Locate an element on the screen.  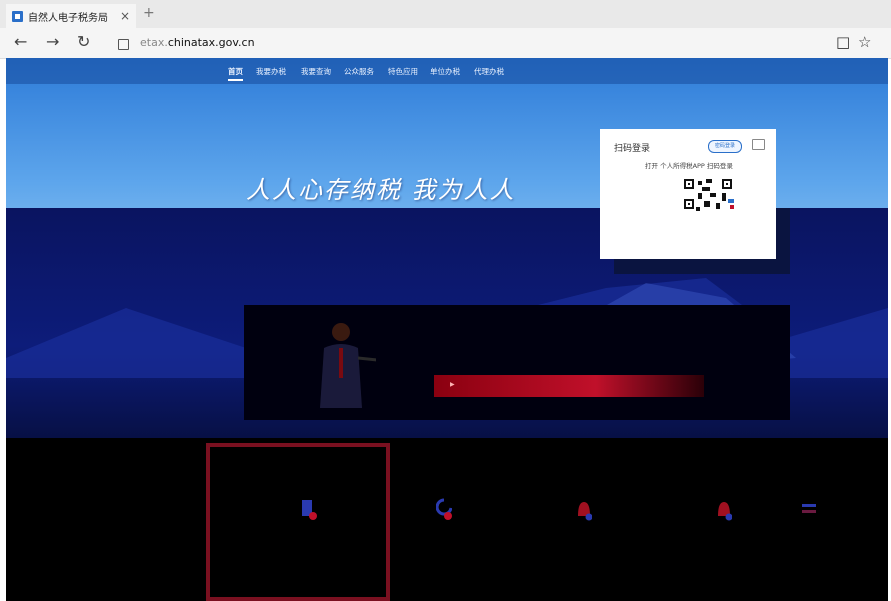
new-tab-button: + is located at coordinates (149, 13).